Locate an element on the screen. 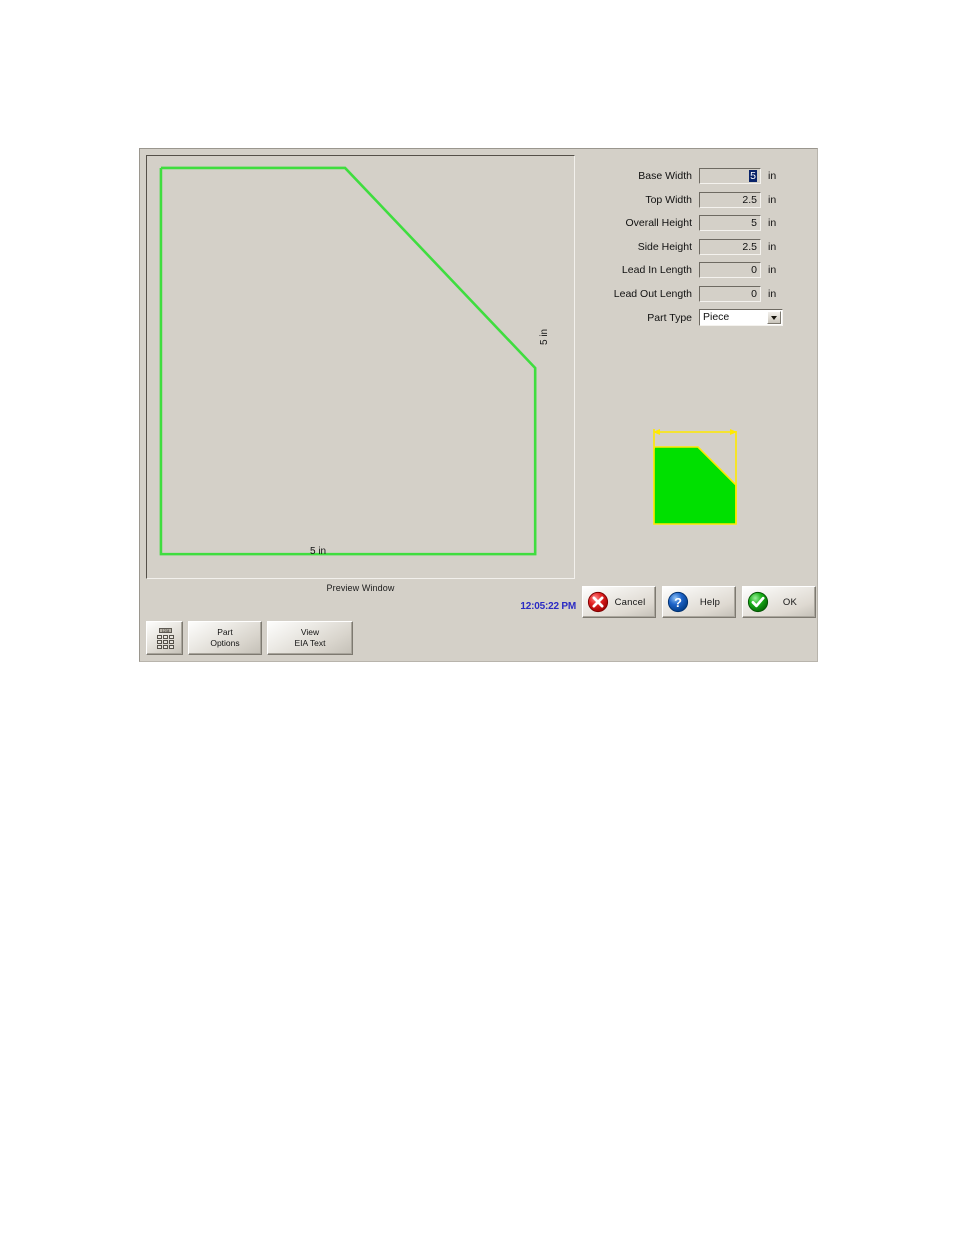 The image size is (954, 1235). chevron-down-icon is located at coordinates (774, 318).